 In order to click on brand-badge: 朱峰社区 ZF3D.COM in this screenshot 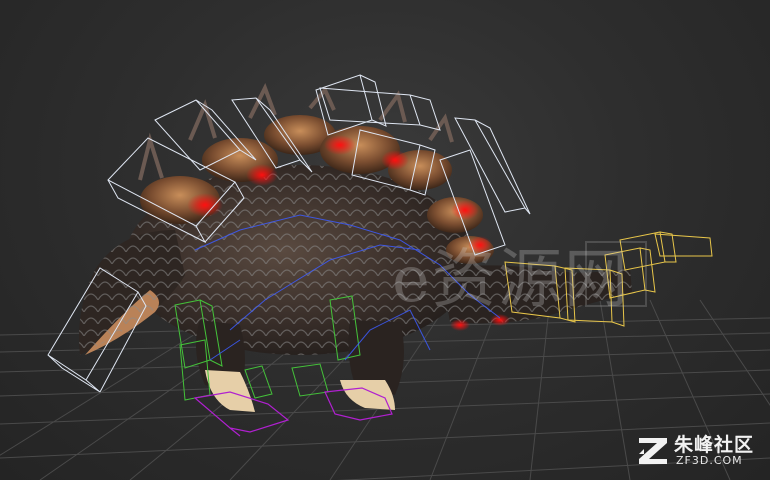, I will do `click(698, 450)`.